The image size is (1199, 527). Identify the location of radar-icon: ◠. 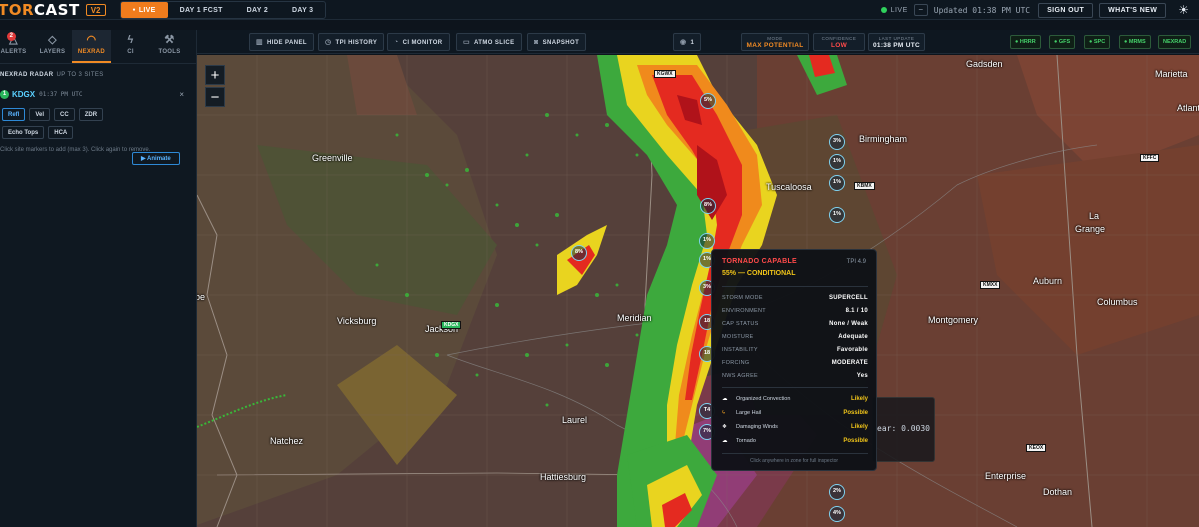
(91, 40).